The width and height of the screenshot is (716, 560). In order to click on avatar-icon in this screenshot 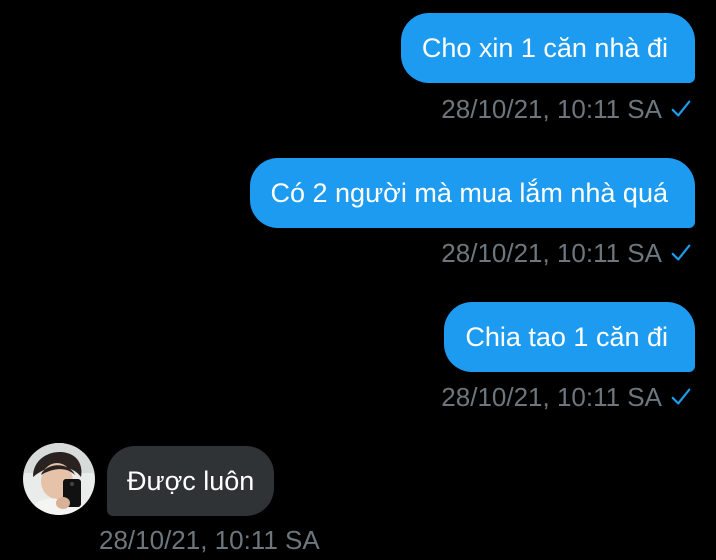, I will do `click(59, 479)`.